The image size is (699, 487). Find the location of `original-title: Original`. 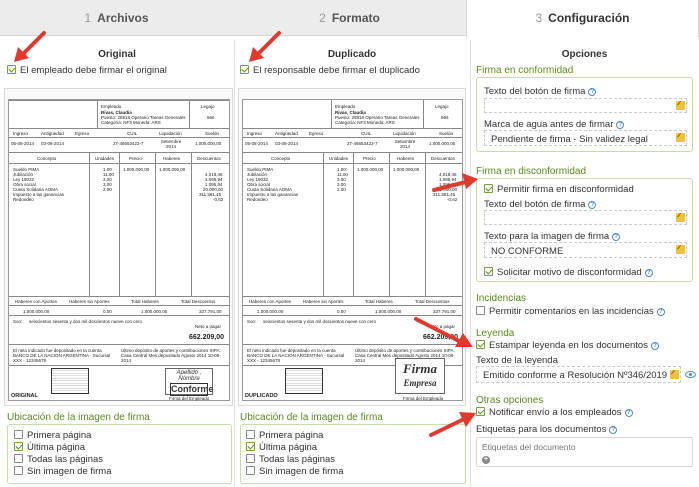

original-title: Original is located at coordinates (117, 54).